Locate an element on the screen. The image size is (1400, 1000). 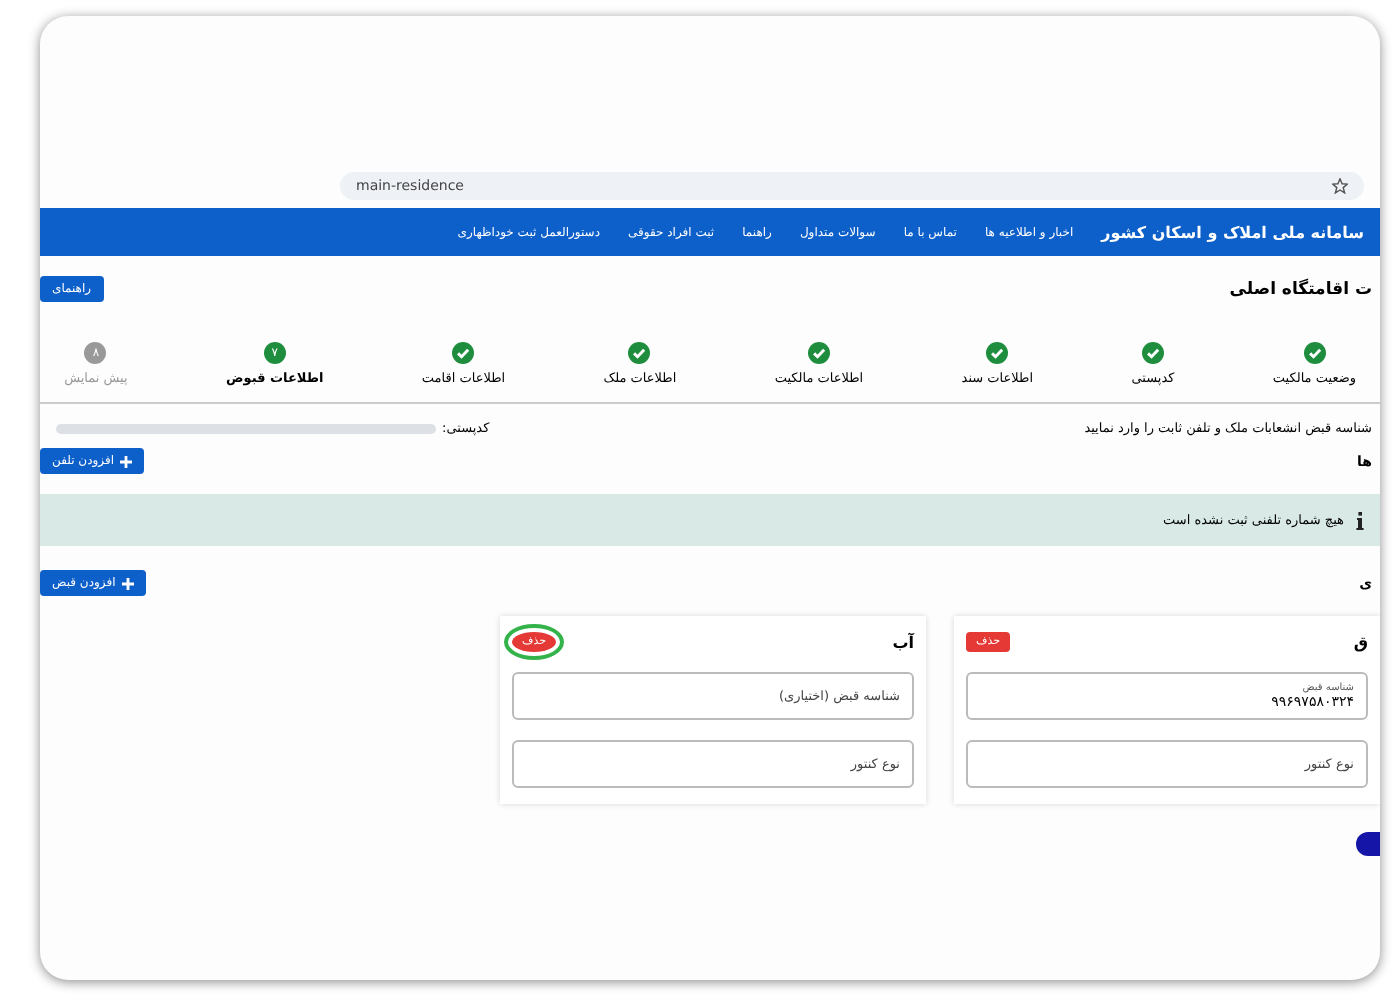
info-icon is located at coordinates (1360, 520).